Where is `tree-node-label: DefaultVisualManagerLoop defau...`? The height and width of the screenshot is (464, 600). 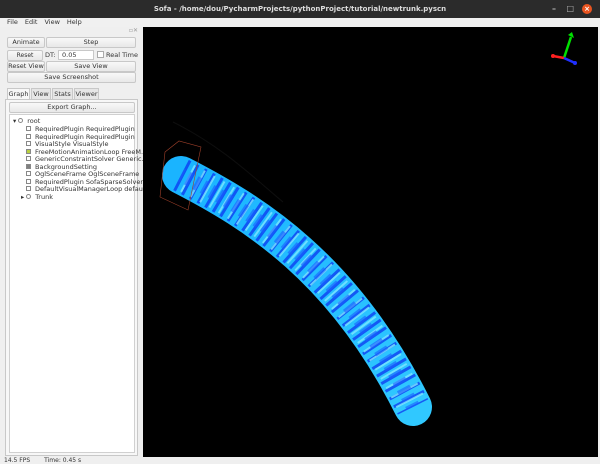
tree-node-label: DefaultVisualManagerLoop defau... is located at coordinates (92, 189).